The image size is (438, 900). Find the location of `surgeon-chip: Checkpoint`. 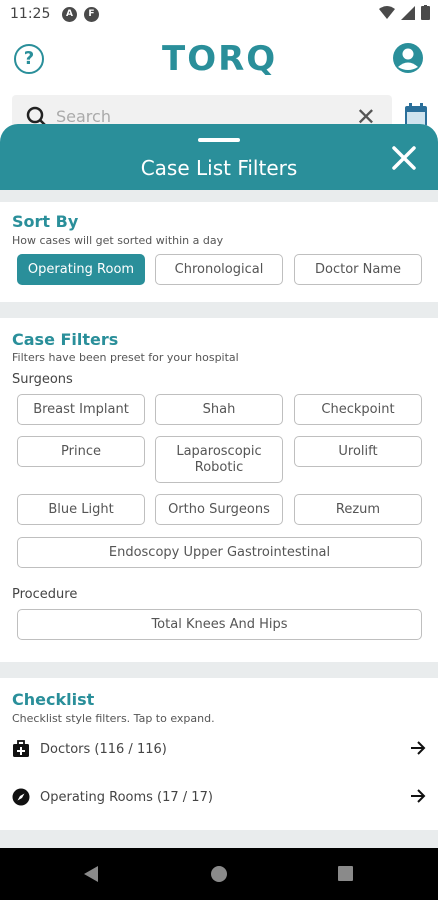

surgeon-chip: Checkpoint is located at coordinates (358, 409).